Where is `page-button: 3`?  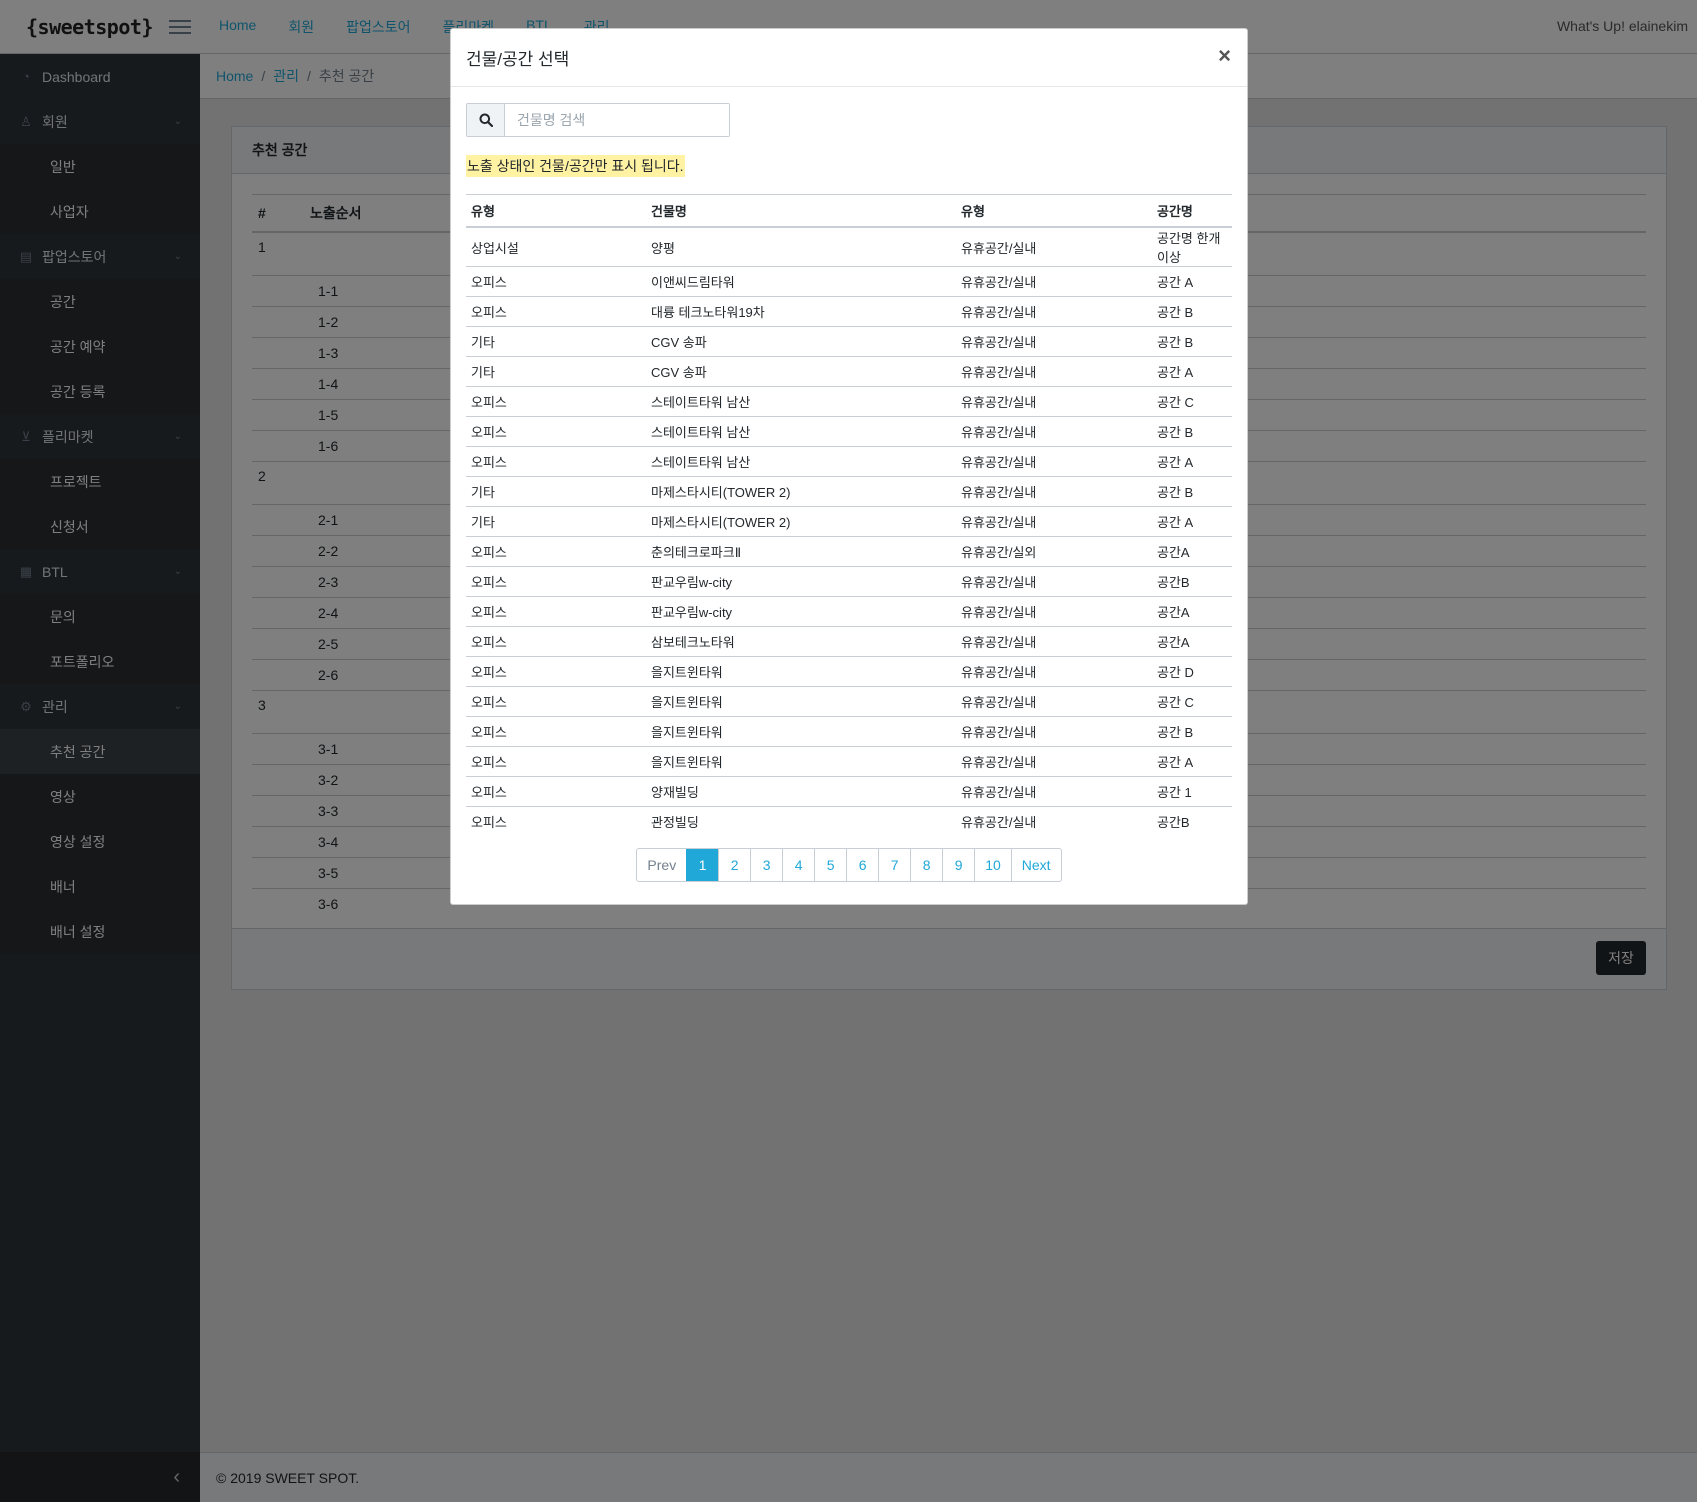
page-button: 3 is located at coordinates (766, 865).